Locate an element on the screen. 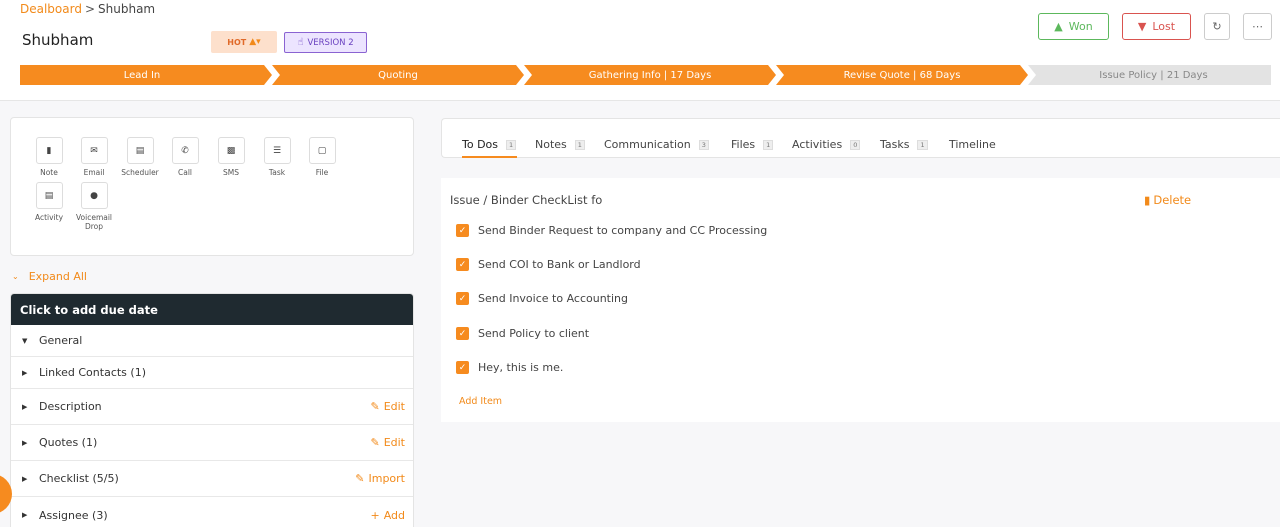  checklist-item: ✓ Send COI to Bank or Landlord is located at coordinates (548, 264).